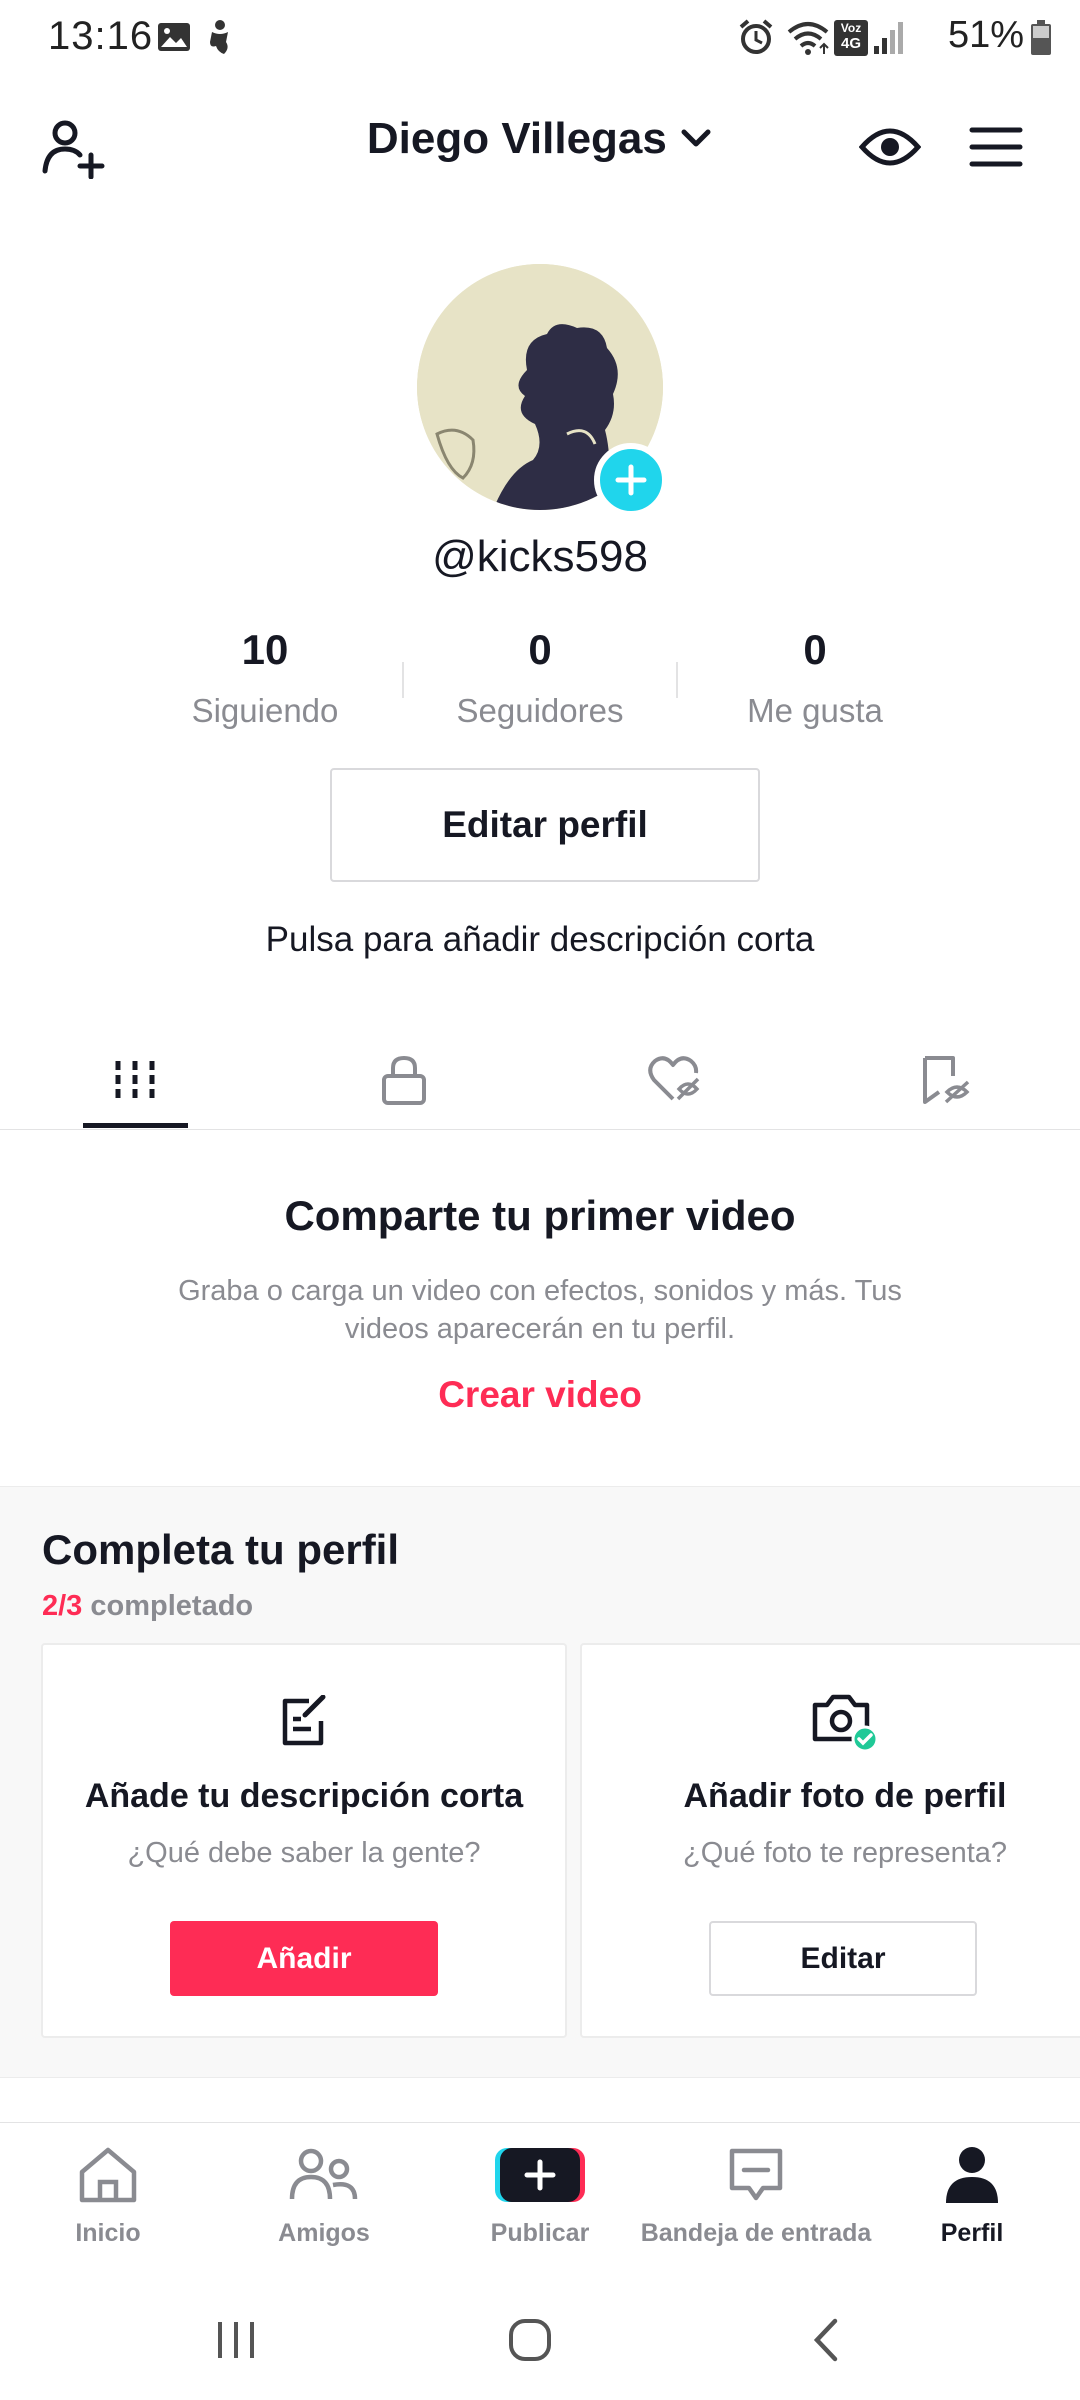 The width and height of the screenshot is (1080, 2400). I want to click on nav-home: Inicio, so click(108, 2195).